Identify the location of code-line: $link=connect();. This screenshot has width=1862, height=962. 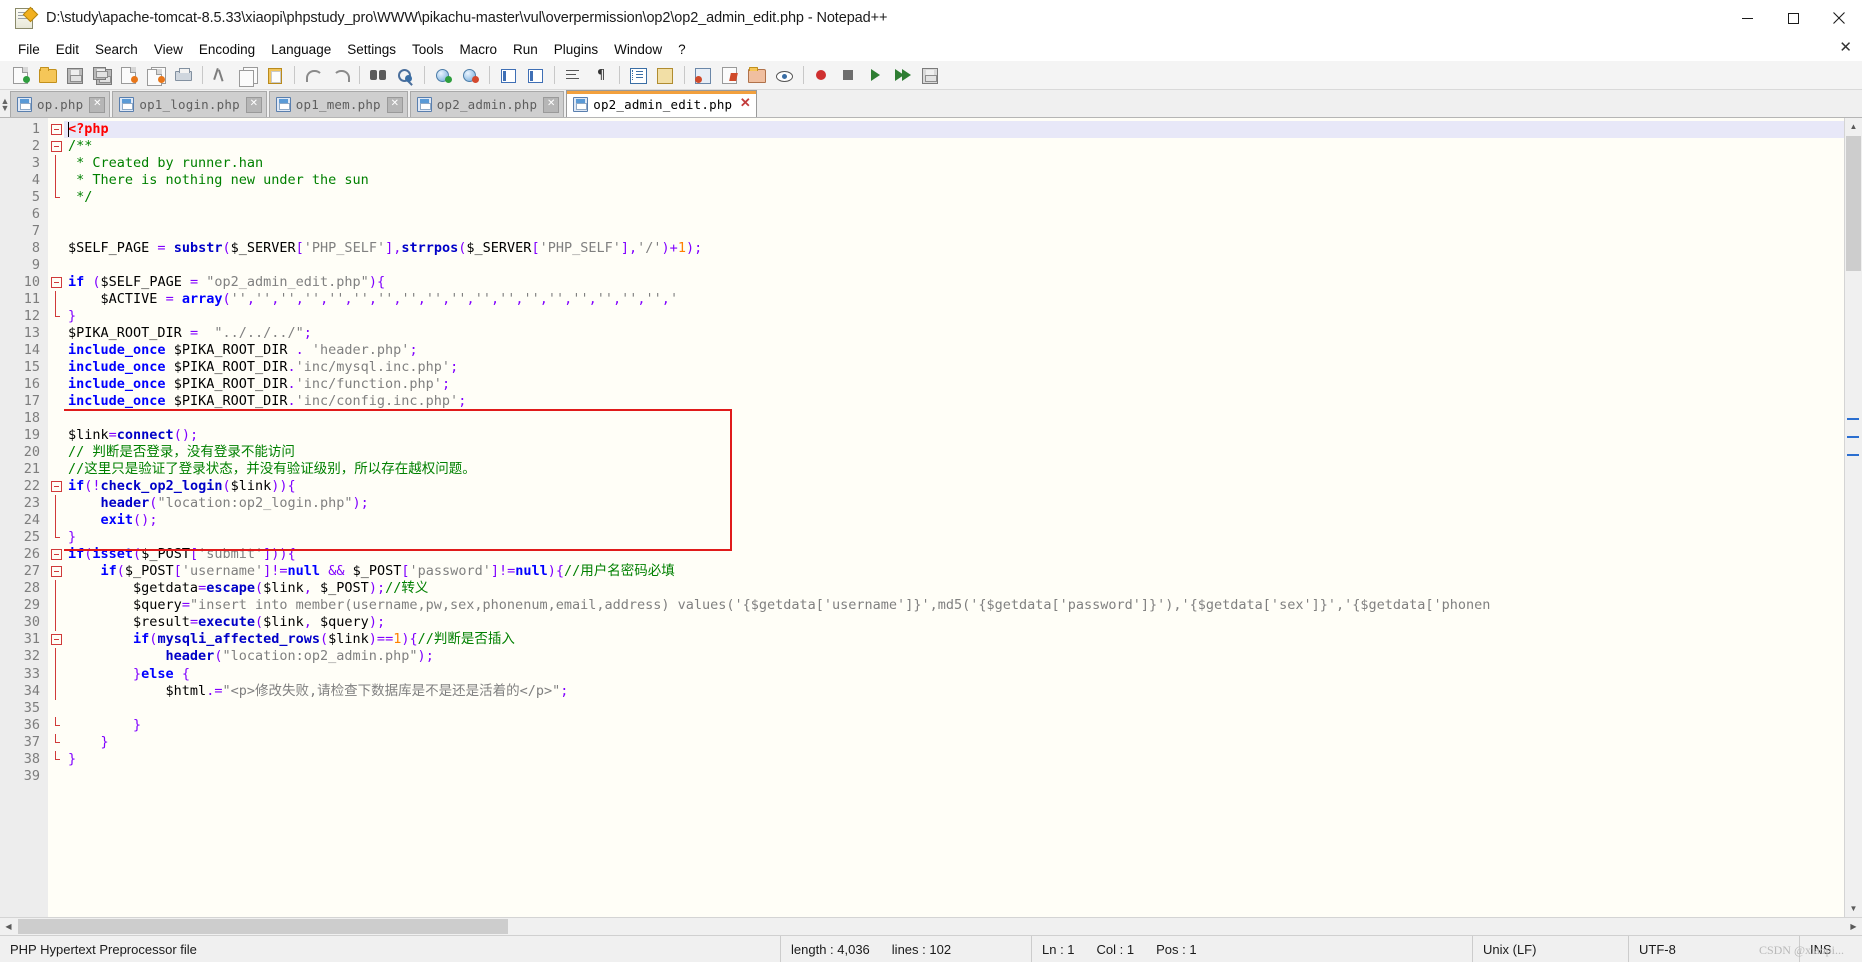
(954, 435).